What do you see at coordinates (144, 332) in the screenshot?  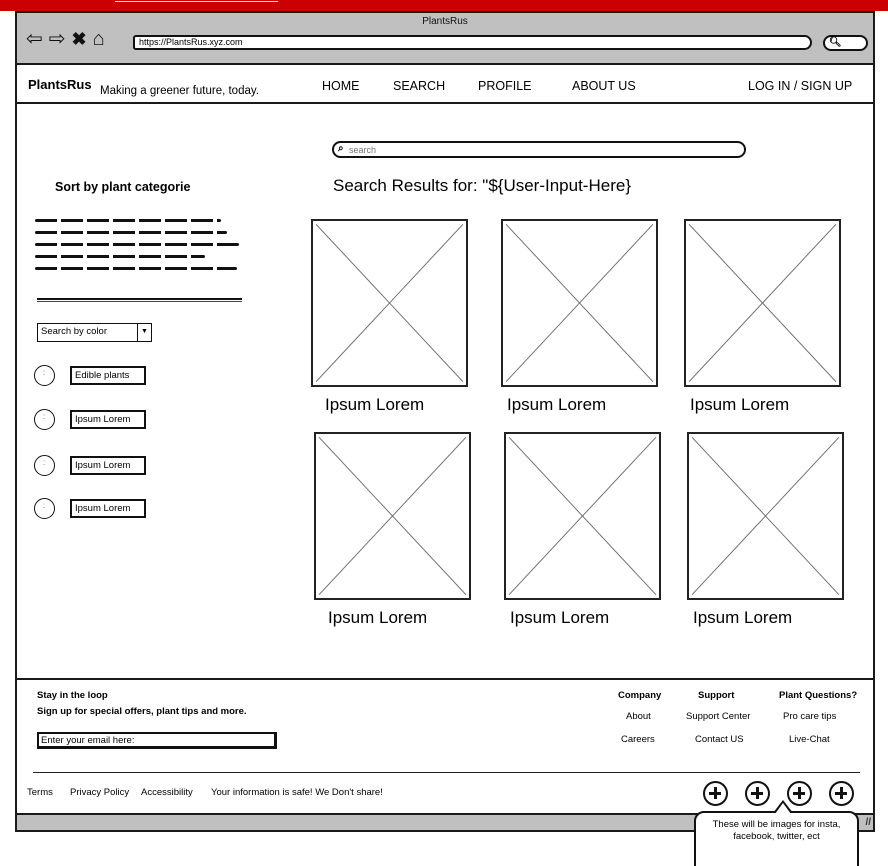 I see `chevron-down-icon: ▼` at bounding box center [144, 332].